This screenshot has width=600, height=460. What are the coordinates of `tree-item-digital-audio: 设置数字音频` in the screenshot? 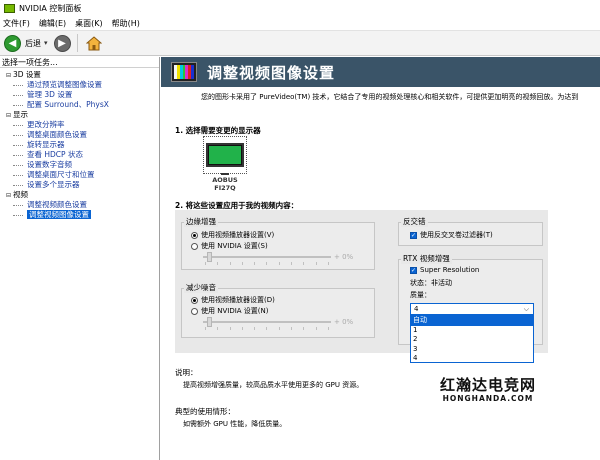 It's located at (79, 165).